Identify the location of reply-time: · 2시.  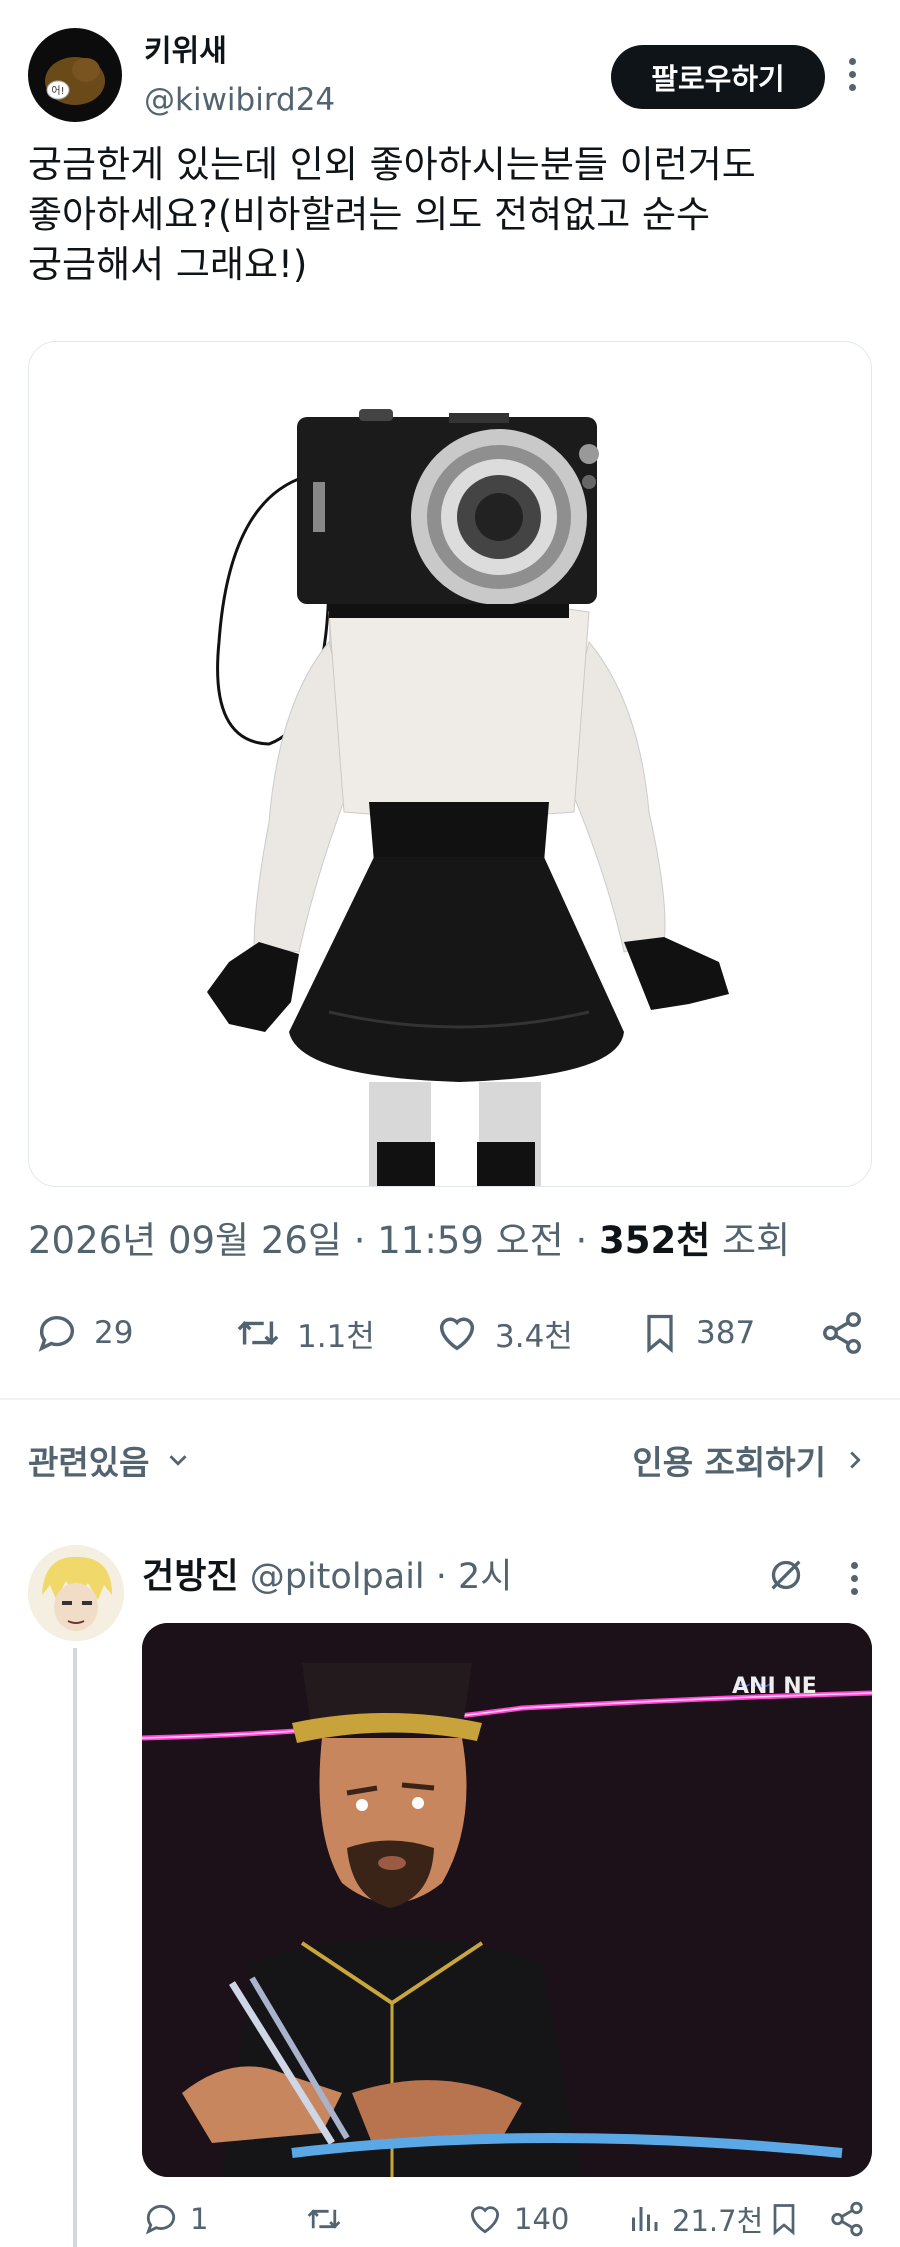
(468, 1577).